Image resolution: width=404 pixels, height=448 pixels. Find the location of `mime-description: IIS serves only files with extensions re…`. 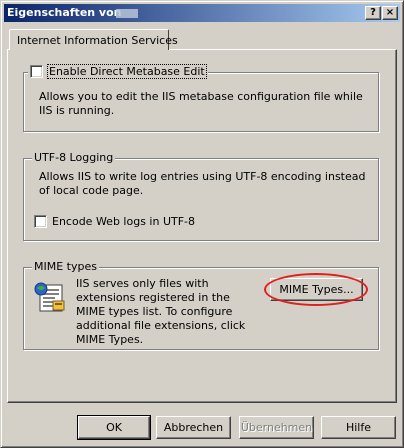

mime-description: IIS serves only files with extensions re… is located at coordinates (161, 311).